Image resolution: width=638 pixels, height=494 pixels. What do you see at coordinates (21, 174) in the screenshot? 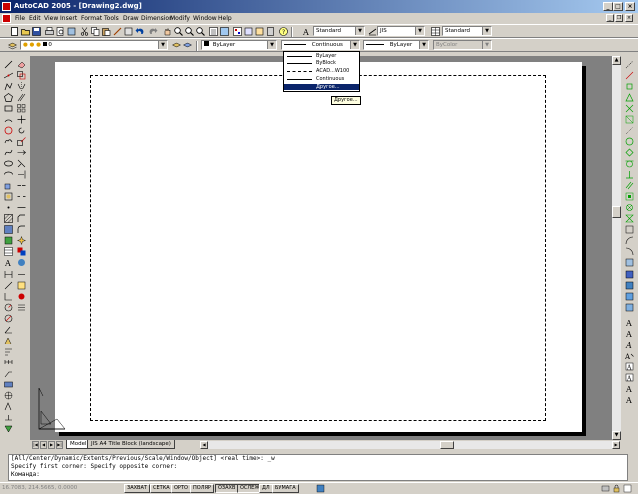
I see `extend-icon` at bounding box center [21, 174].